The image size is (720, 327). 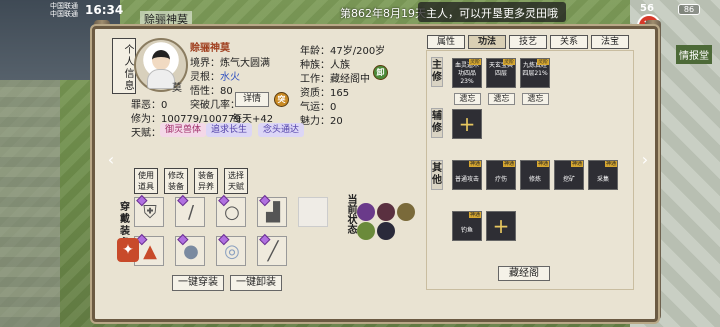 I want to click on qi-row: 气运：0, so click(x=318, y=105).